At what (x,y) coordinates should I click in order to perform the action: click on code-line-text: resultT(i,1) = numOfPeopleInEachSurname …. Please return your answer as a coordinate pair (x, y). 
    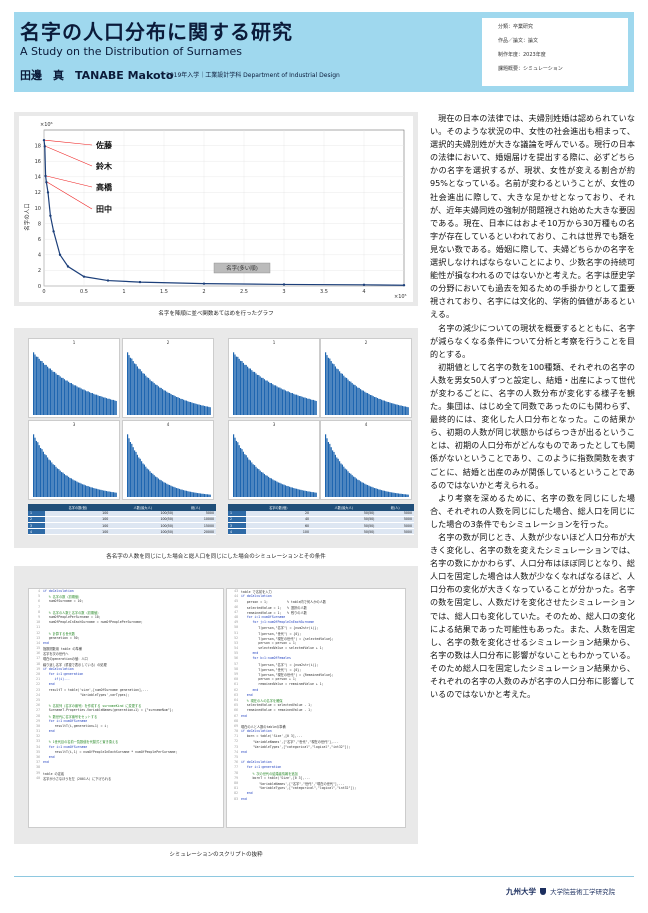
    Looking at the image, I should click on (110, 751).